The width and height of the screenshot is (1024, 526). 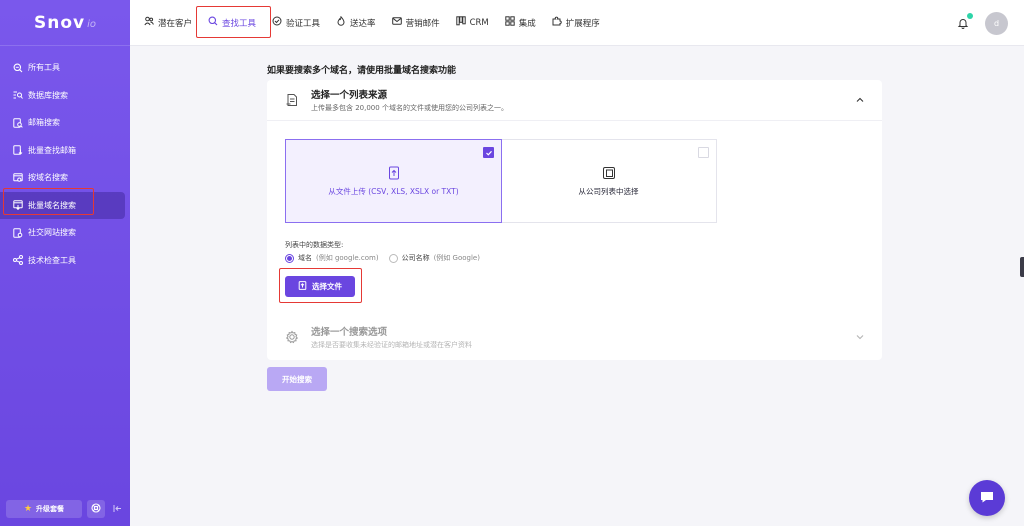 I want to click on sidebar-item-label: 按域名搜索, so click(x=48, y=178).